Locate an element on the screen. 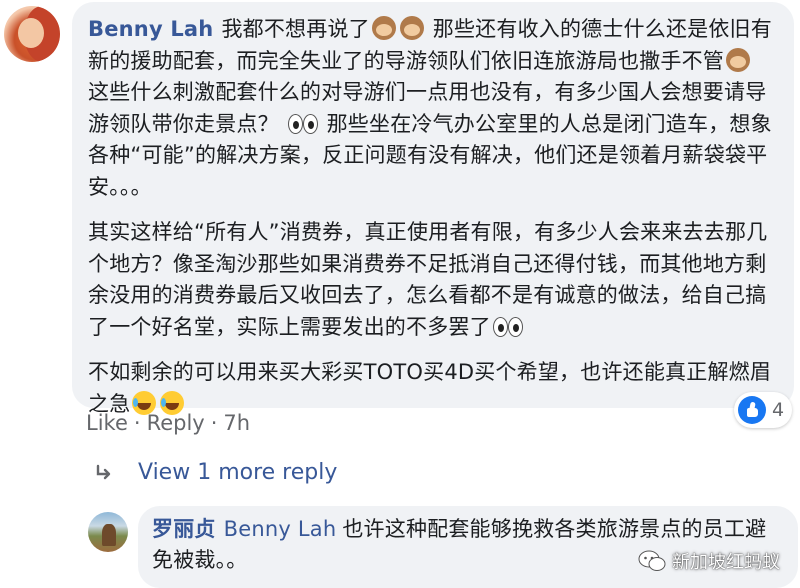 This screenshot has width=800, height=588. watermark: 新加坡红蚂蚁 is located at coordinates (709, 561).